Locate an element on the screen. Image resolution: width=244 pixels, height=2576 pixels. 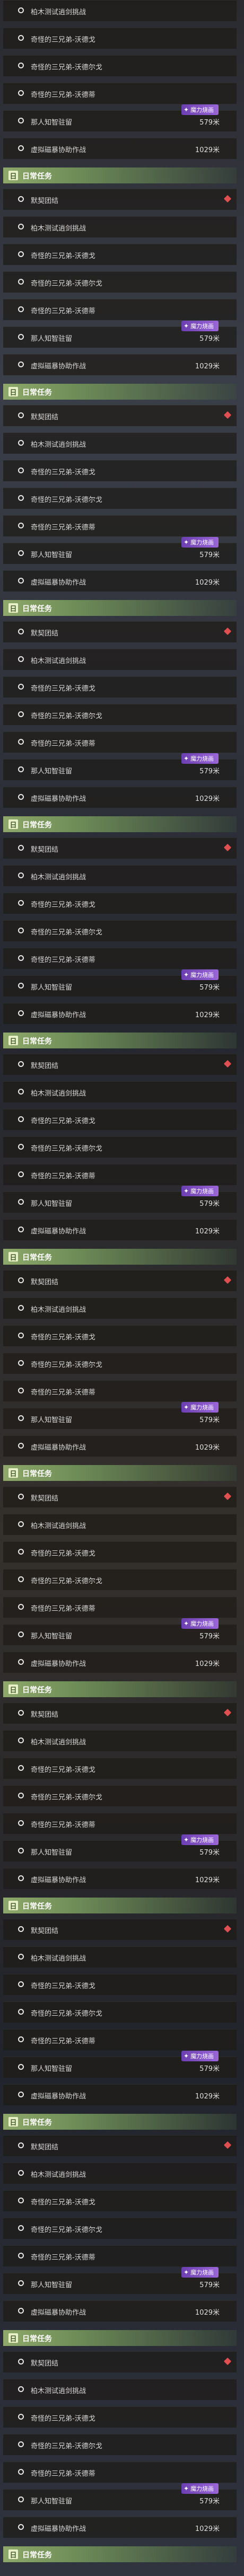
task-label: 奇怪的三兄弟-沃德蒂 is located at coordinates (63, 1176).